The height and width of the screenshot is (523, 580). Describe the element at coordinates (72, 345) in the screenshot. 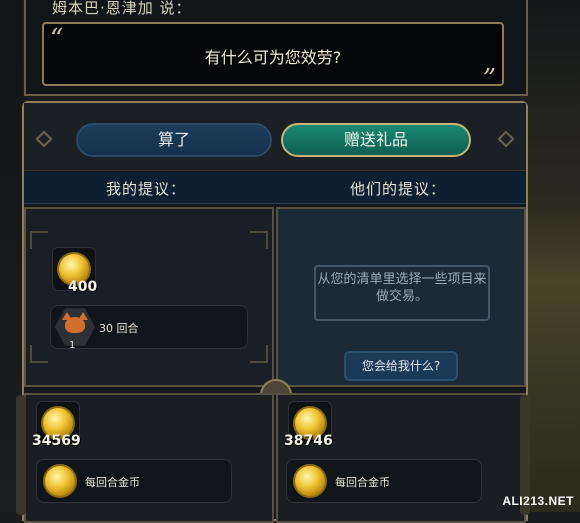

I see `offered-item-count: 1` at that location.